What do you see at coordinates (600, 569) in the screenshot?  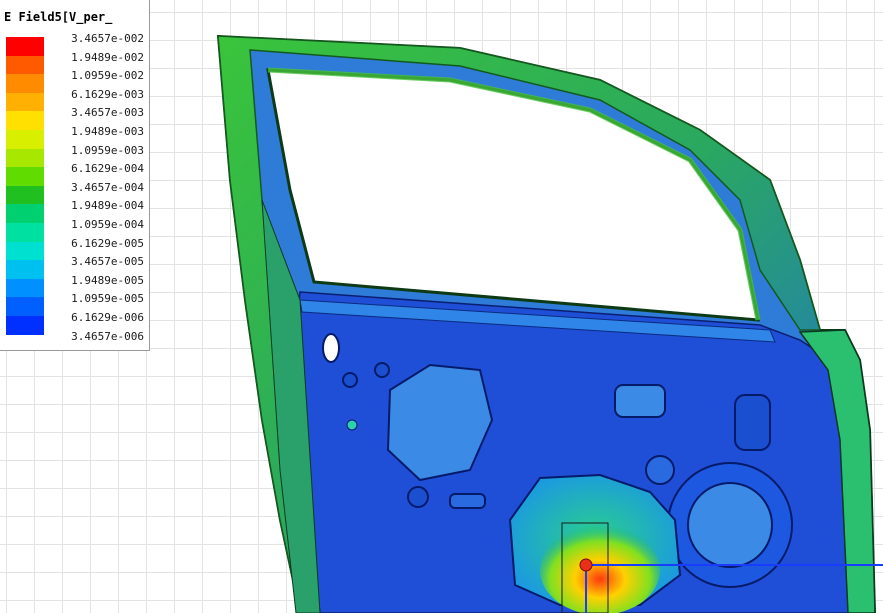 I see `hotspot` at bounding box center [600, 569].